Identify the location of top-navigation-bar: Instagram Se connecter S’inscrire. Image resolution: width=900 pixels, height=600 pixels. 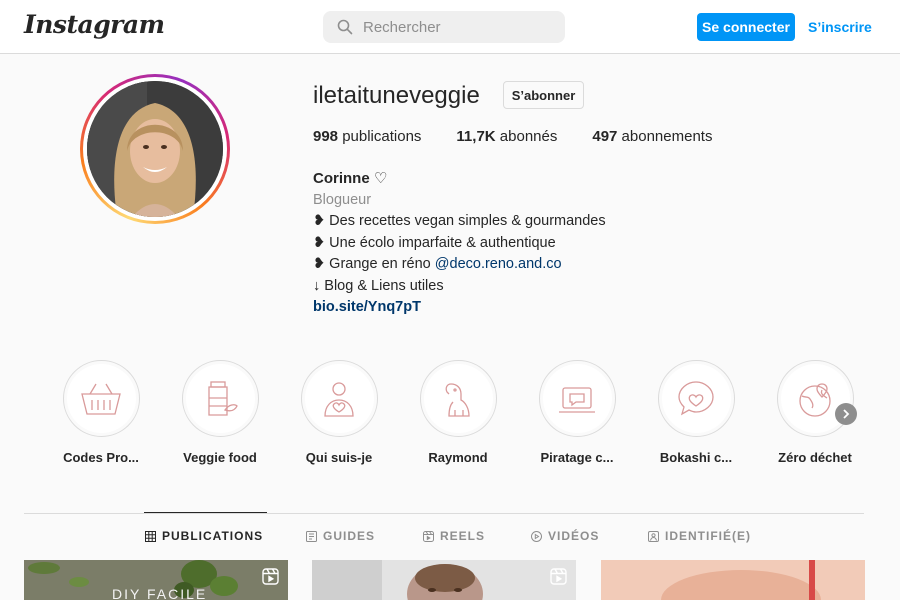
(450, 27).